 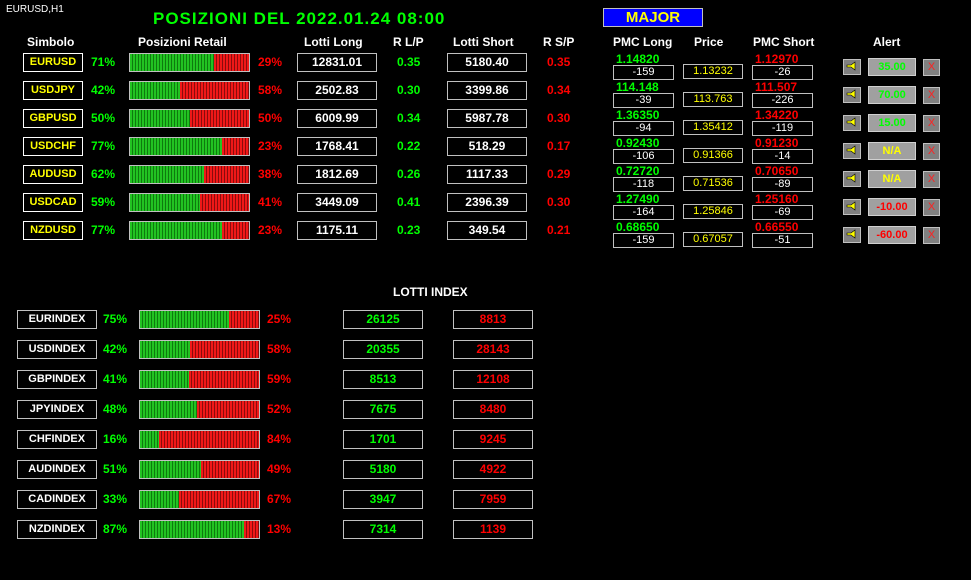 I want to click on index-short-percent: 25%, so click(x=279, y=319).